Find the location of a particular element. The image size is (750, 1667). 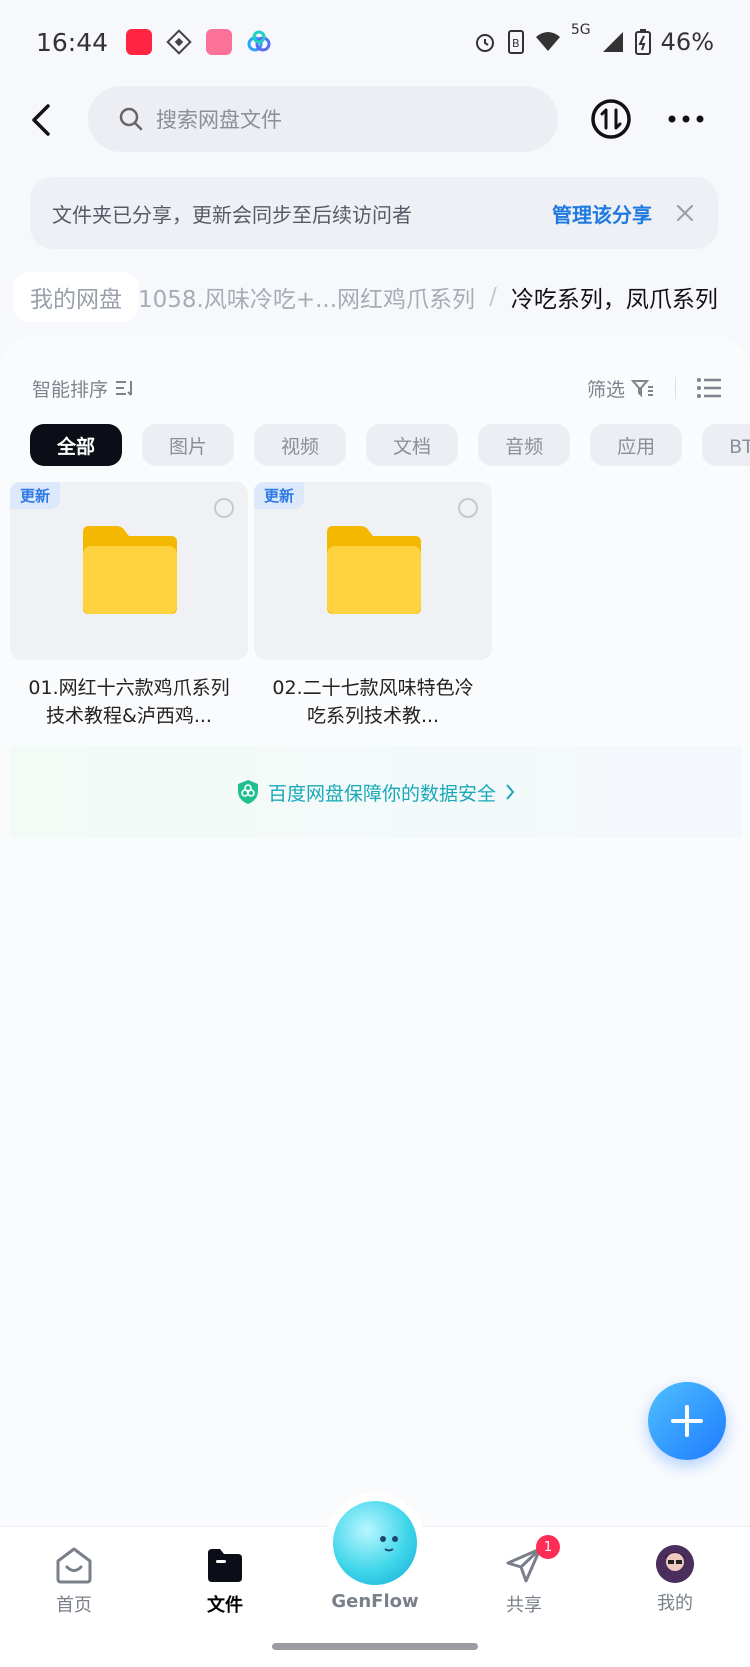

breadcrumb-root: 我的网盘 is located at coordinates (76, 297).